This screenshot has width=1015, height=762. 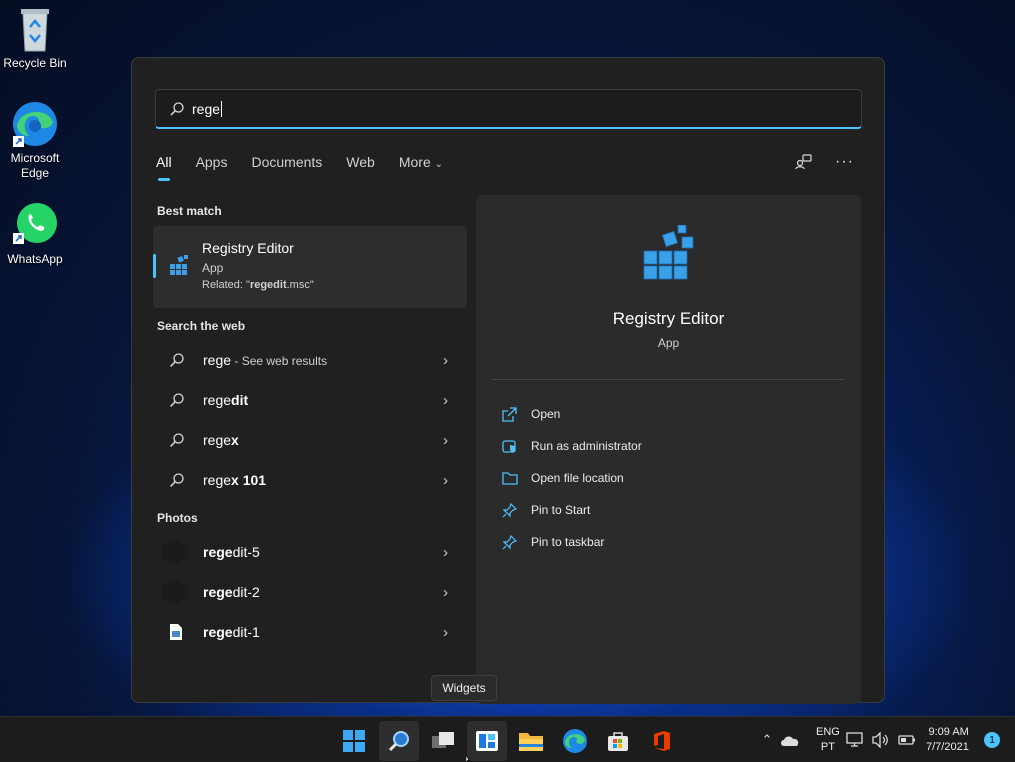 What do you see at coordinates (164, 167) in the screenshot?
I see `tab-all: All` at bounding box center [164, 167].